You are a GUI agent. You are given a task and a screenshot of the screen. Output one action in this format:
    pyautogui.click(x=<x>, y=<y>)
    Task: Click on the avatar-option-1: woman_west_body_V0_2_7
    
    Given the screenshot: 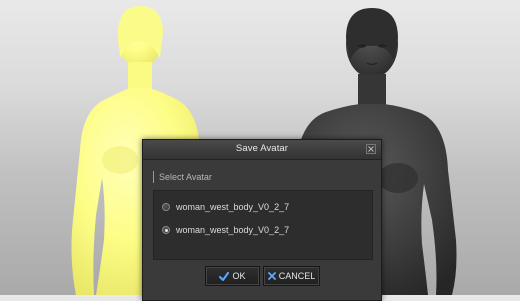 What is the action you would take?
    pyautogui.click(x=225, y=207)
    